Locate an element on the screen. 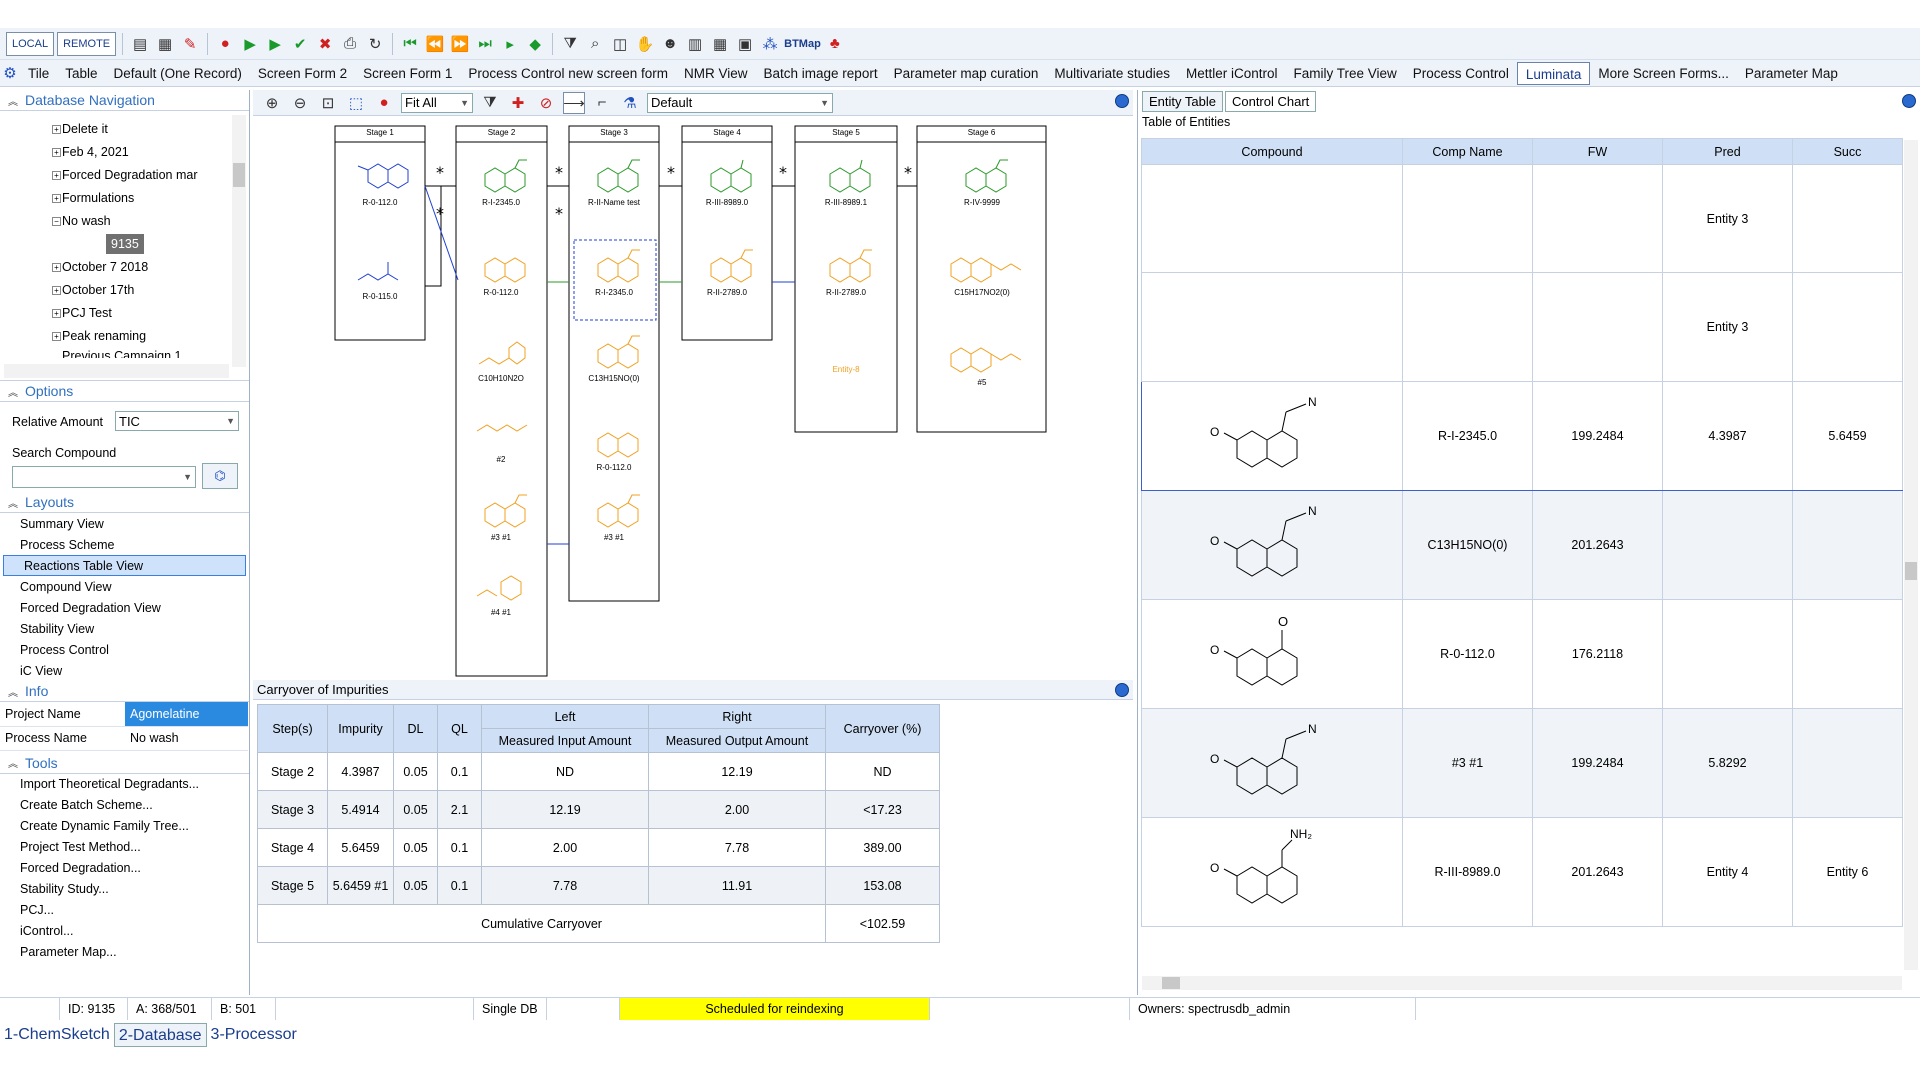 This screenshot has height=1080, width=1920. info-header: ︽ Info is located at coordinates (124, 691).